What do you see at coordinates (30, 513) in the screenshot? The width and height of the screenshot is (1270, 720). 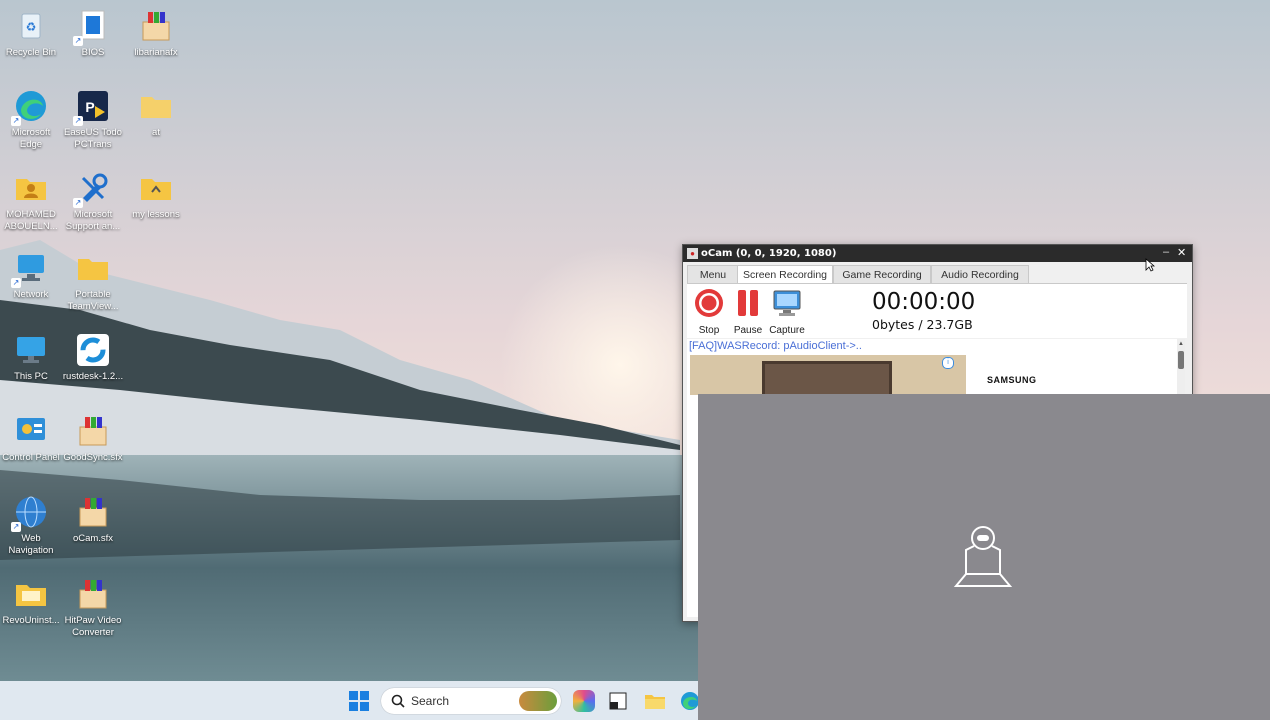 I see `globe-icon: ↗` at bounding box center [30, 513].